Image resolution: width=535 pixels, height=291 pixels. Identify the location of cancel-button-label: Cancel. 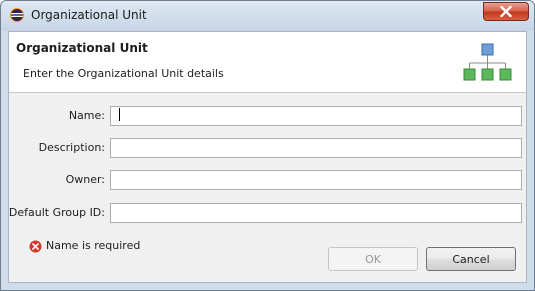
(471, 259).